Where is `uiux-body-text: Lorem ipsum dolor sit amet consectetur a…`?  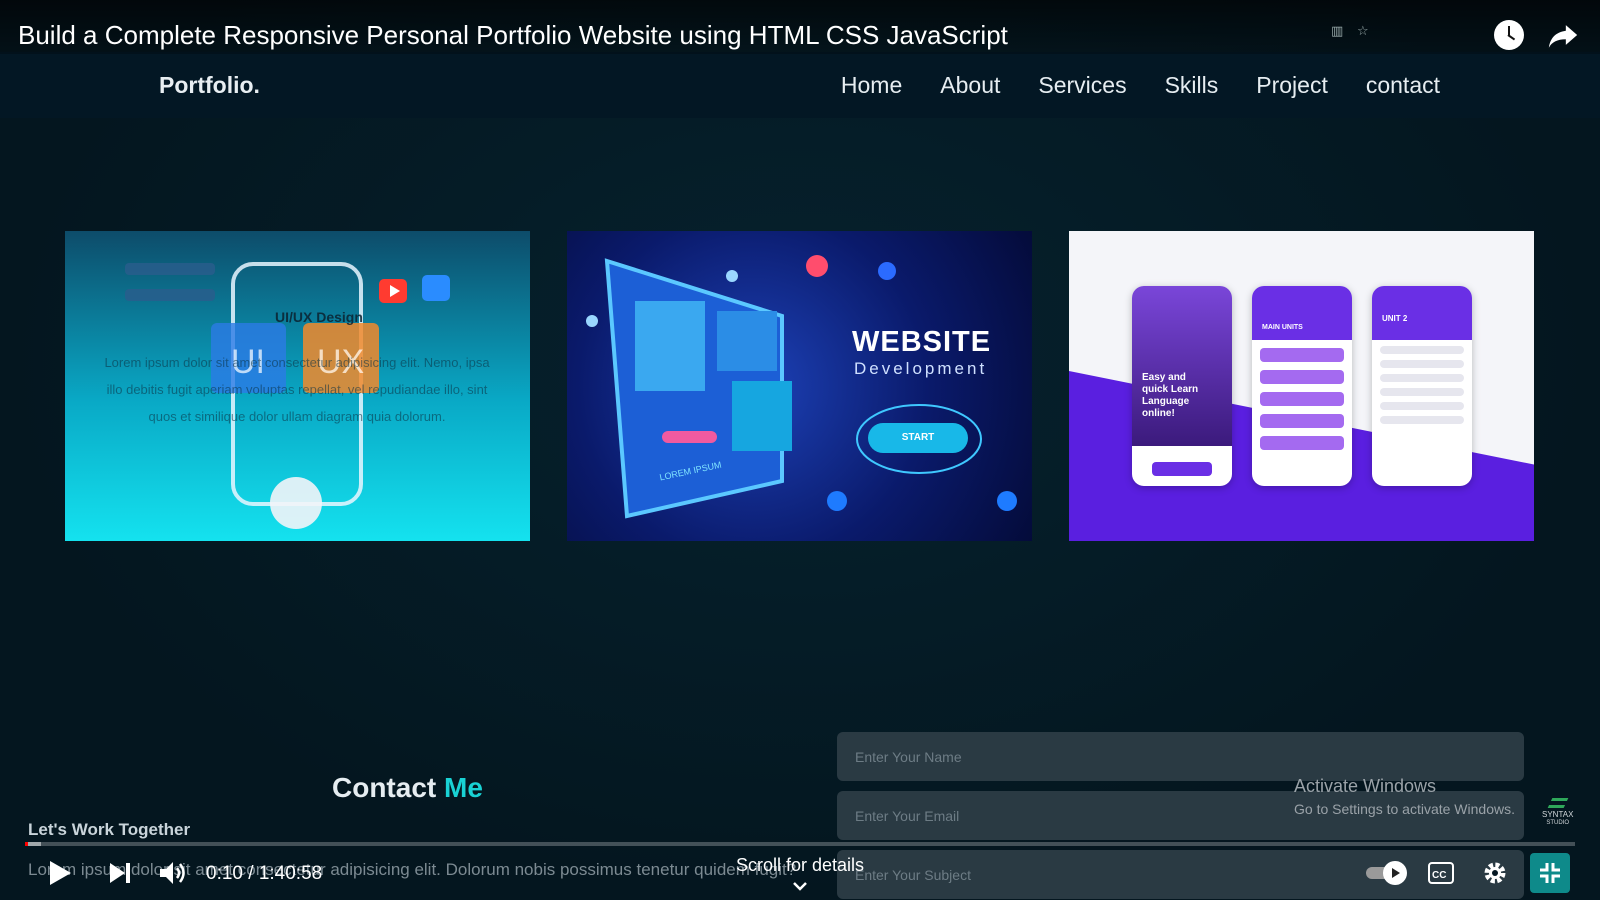
uiux-body-text: Lorem ipsum dolor sit amet consectetur a… is located at coordinates (297, 389).